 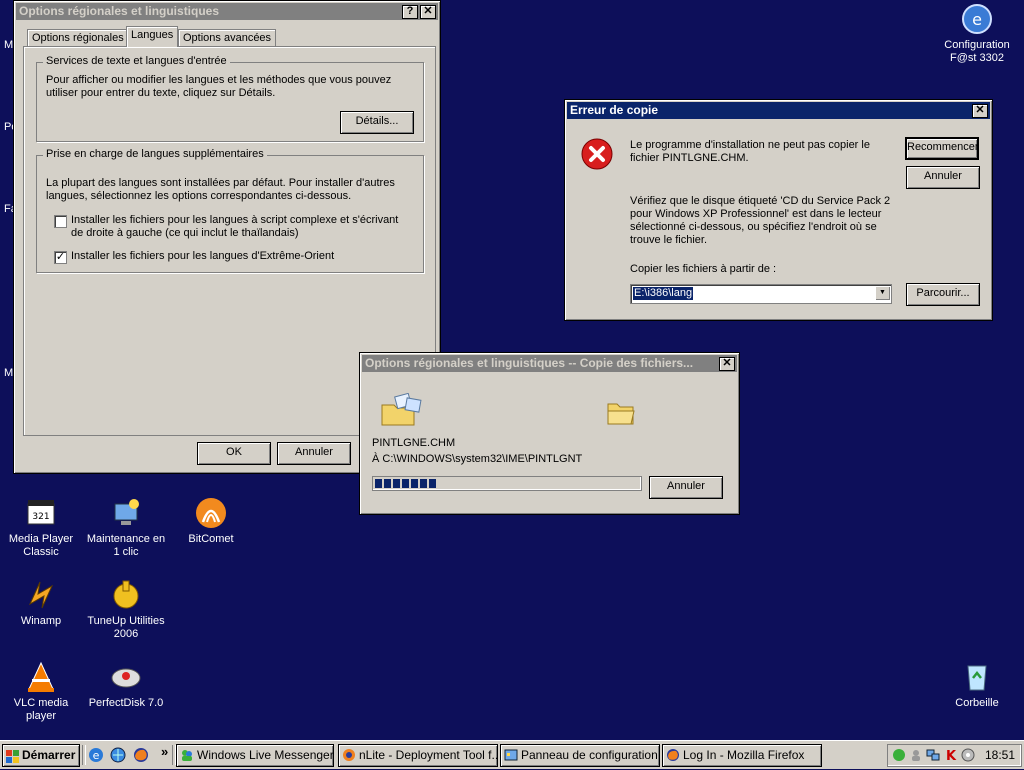 What do you see at coordinates (255, 755) in the screenshot?
I see `taskbar-item-messenger: Windows Live Messenger` at bounding box center [255, 755].